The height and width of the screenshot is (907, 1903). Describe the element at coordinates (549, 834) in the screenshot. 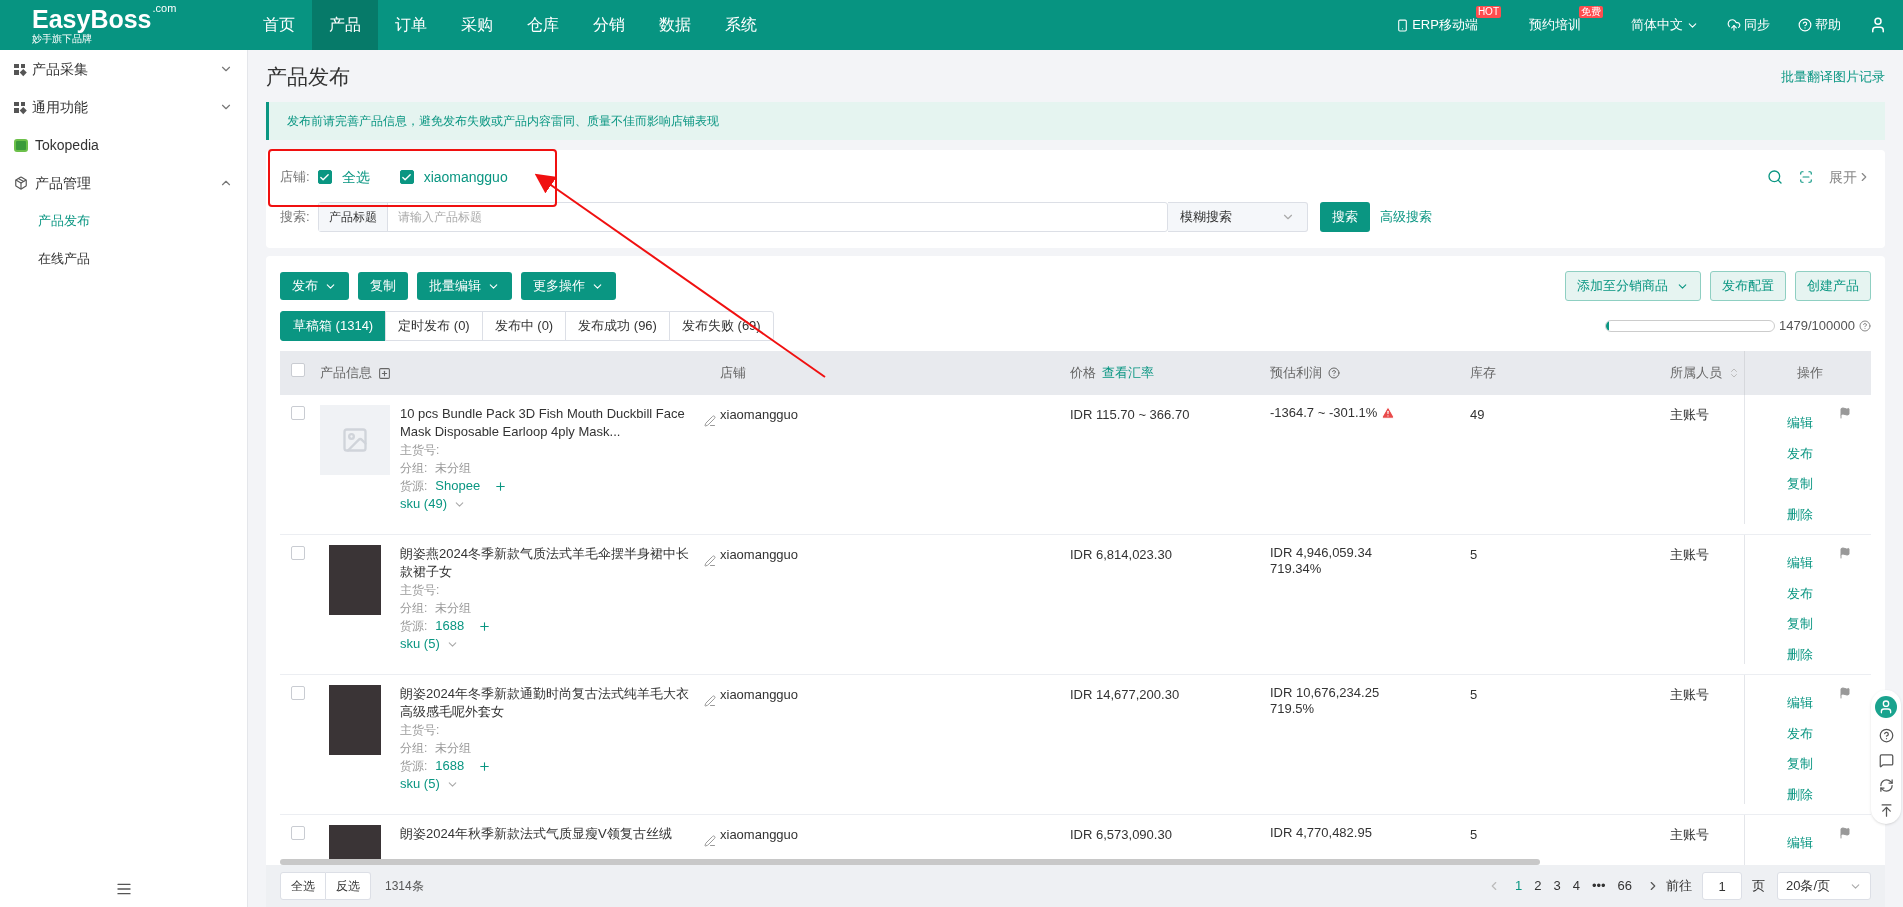

I see `product-title: 朗姿2024年秋季新款法式气质显瘦V领复古丝绒` at that location.